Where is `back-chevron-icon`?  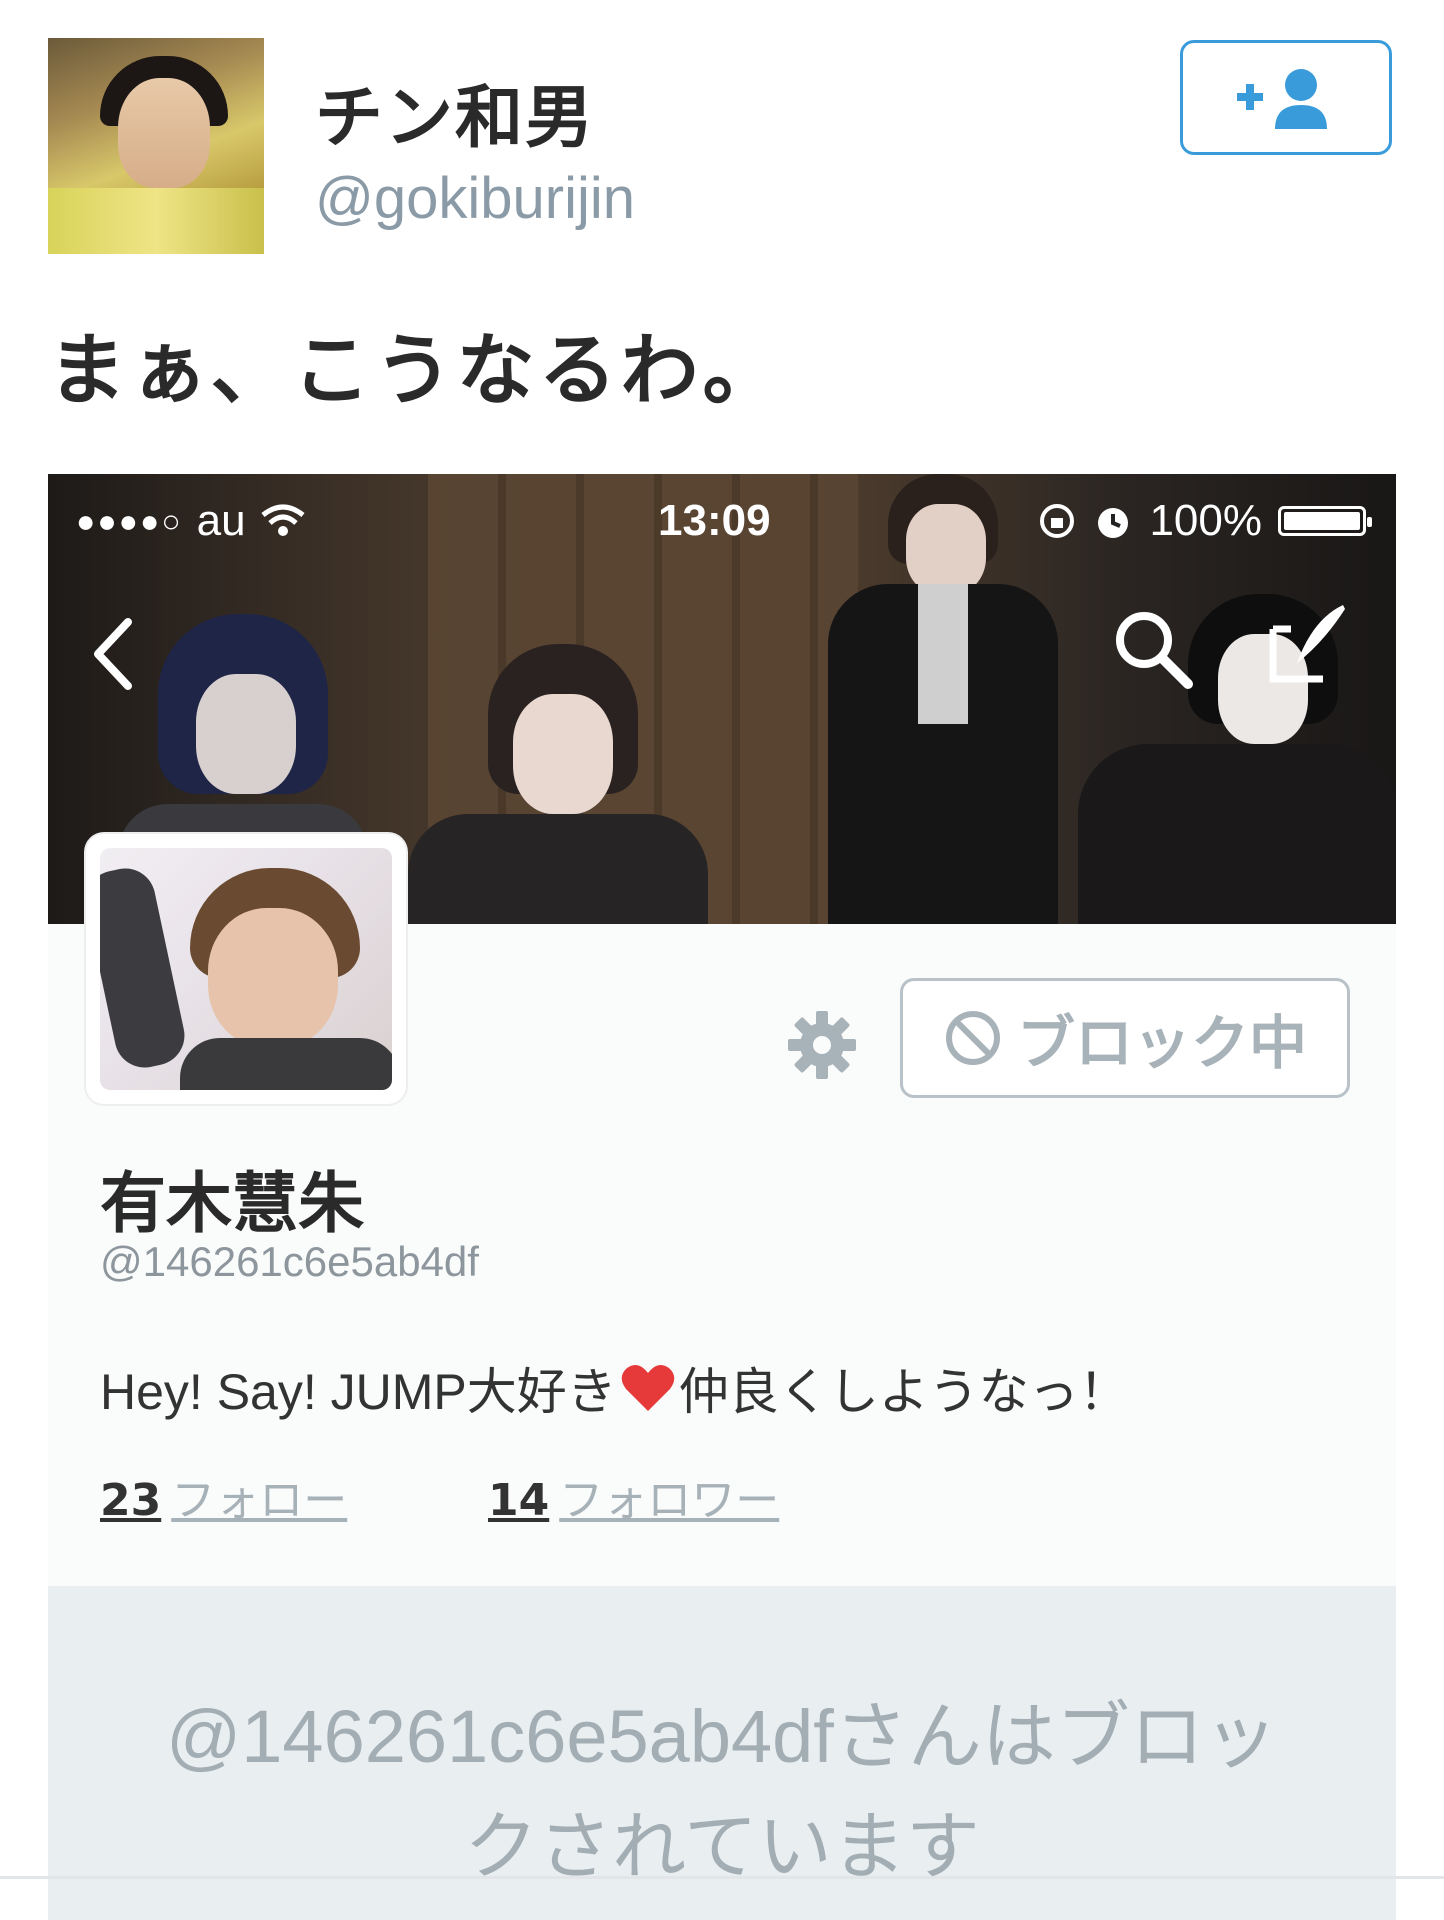
back-chevron-icon is located at coordinates (113, 654).